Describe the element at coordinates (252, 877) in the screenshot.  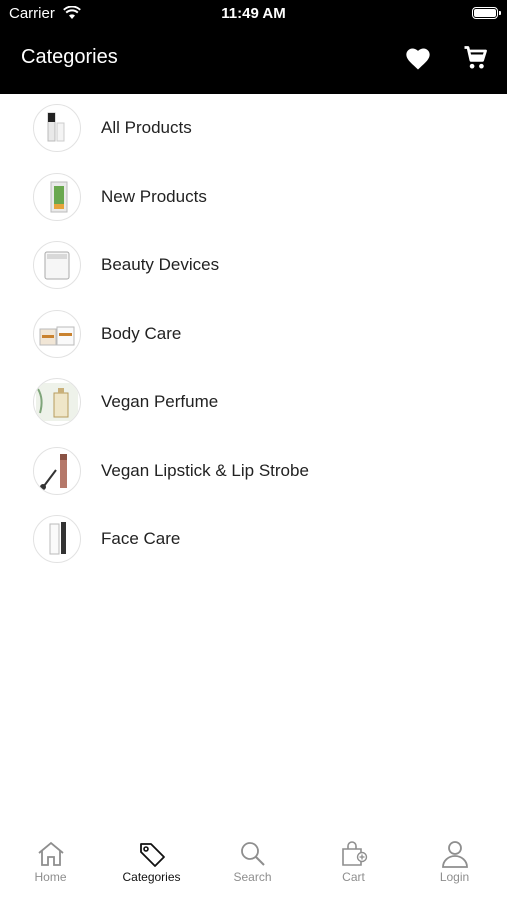
I see `tab-label: Search` at that location.